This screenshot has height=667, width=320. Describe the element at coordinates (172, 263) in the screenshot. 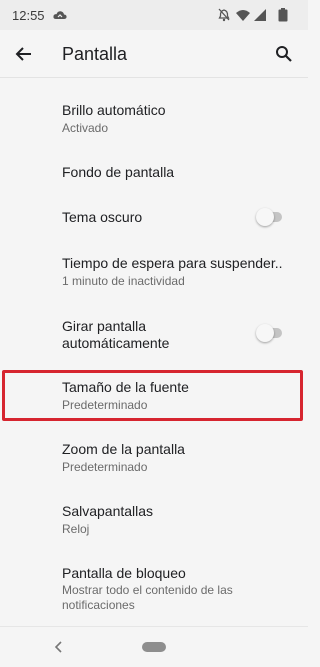

I see `setting-title: Tiempo de espera para suspender..` at that location.